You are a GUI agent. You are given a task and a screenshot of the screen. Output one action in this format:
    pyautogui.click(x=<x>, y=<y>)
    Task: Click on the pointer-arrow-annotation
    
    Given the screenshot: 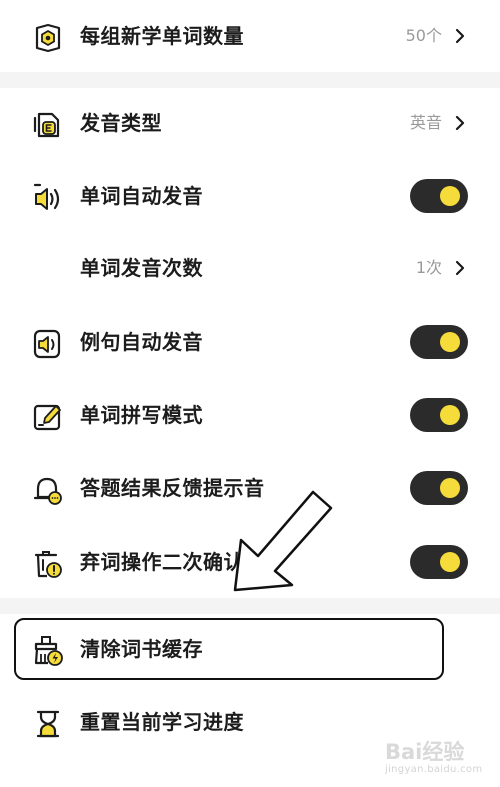 What is the action you would take?
    pyautogui.click(x=283, y=541)
    